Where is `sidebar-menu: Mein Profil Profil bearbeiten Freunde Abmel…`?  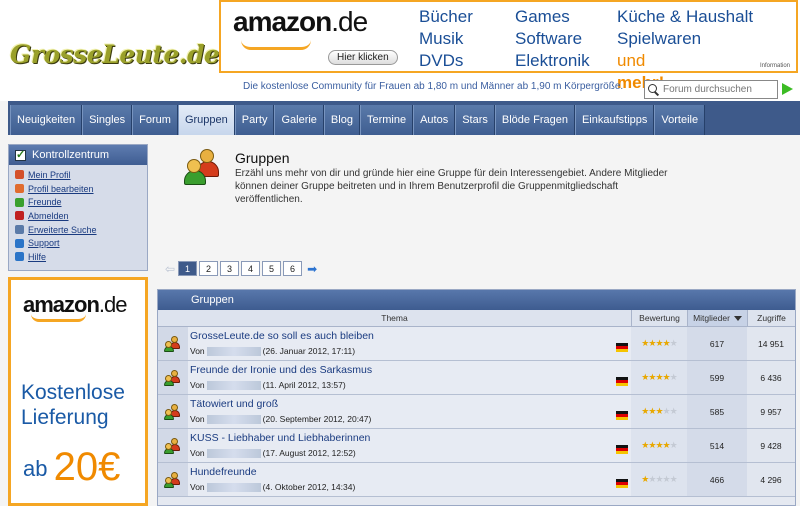
sidebar-menu: Mein Profil Profil bearbeiten Freunde Abmel… is located at coordinates (78, 214).